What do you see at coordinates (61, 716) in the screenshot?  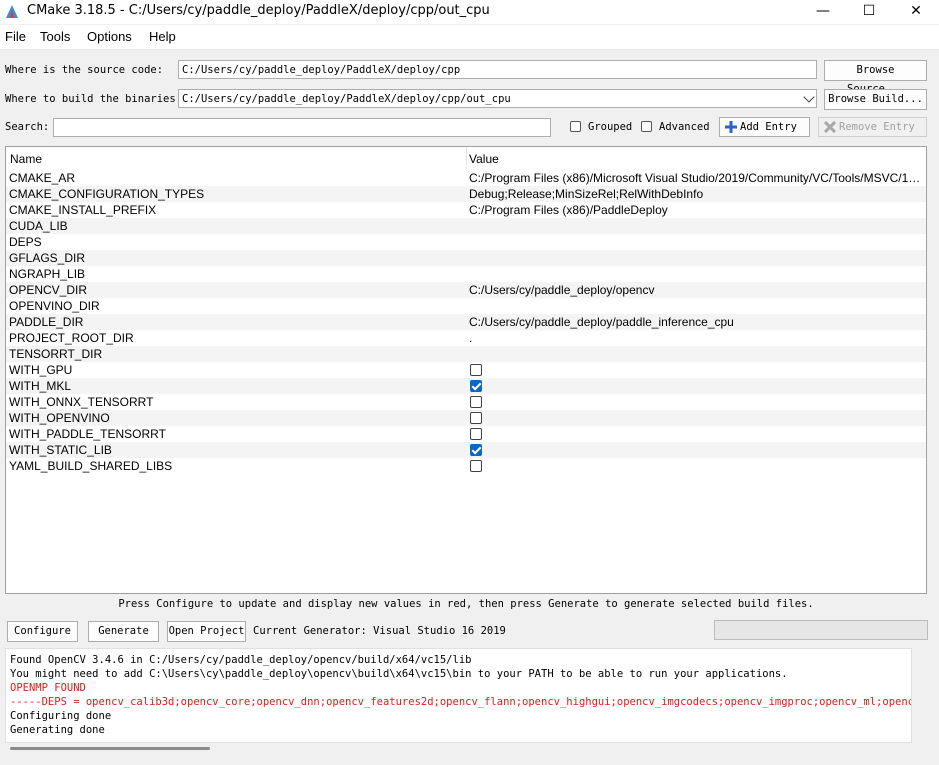 I see `log-line: Configuring done` at bounding box center [61, 716].